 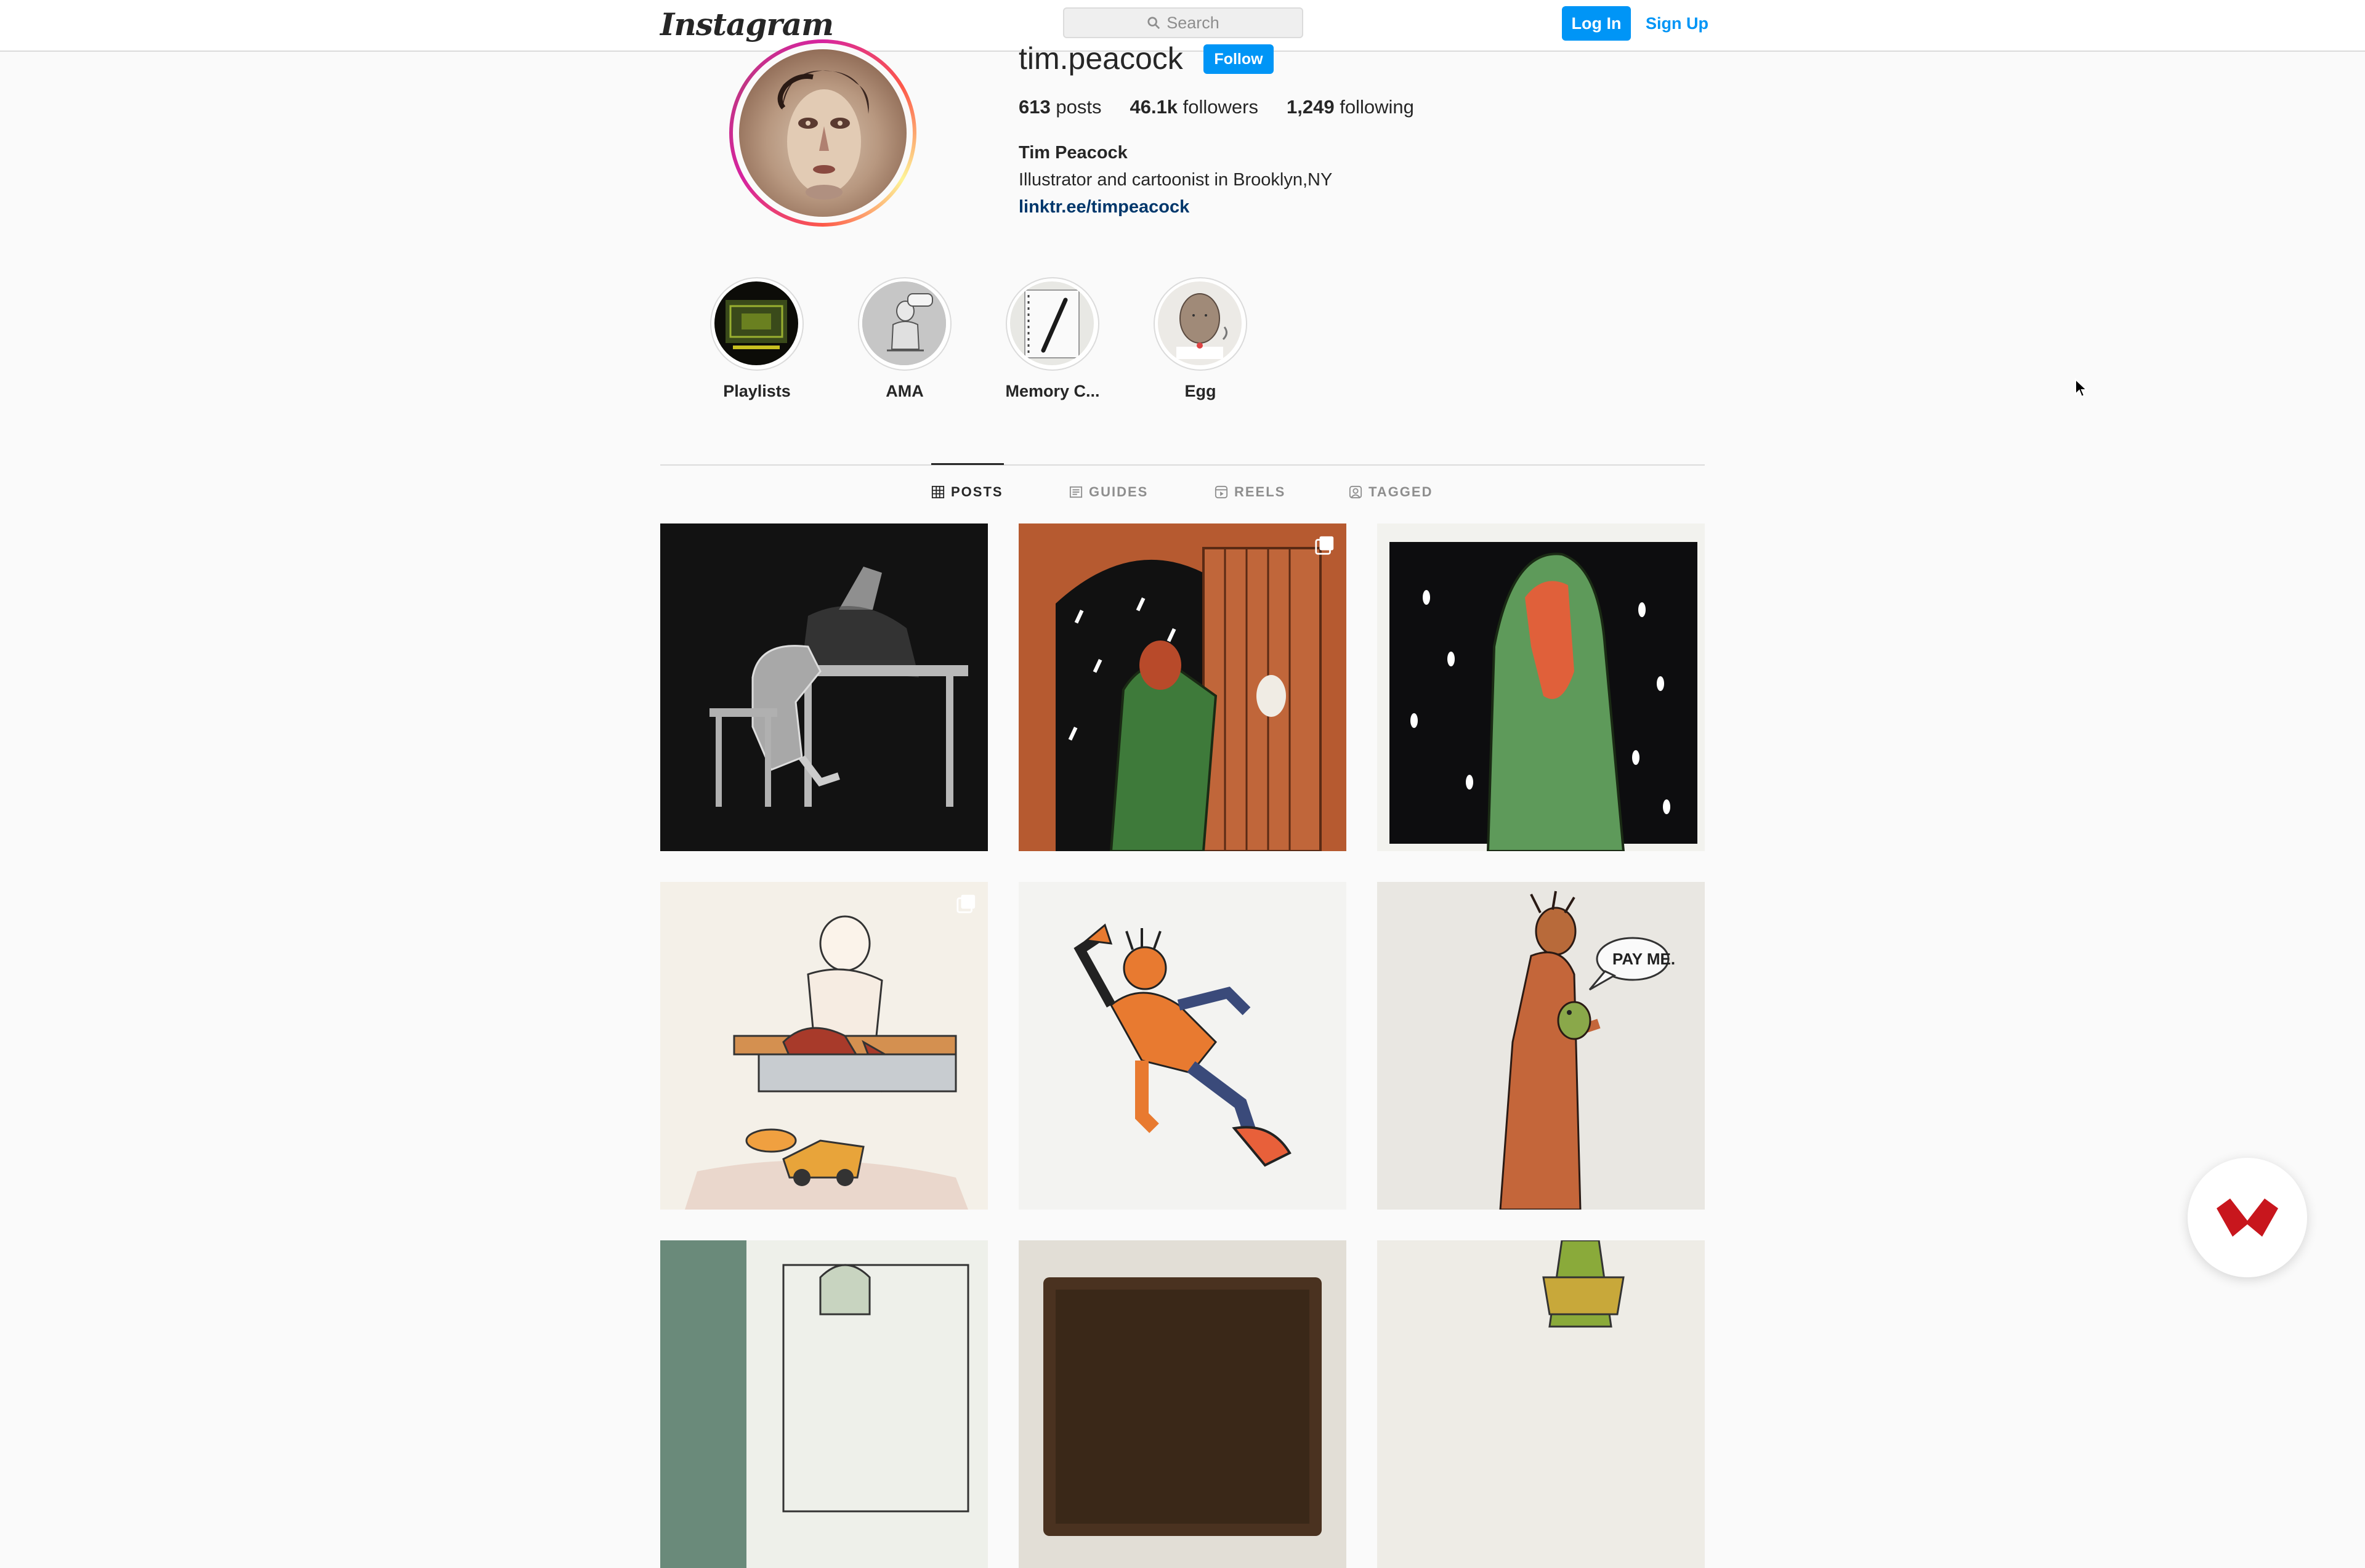 What do you see at coordinates (1079, 107) in the screenshot?
I see `stat-label: posts` at bounding box center [1079, 107].